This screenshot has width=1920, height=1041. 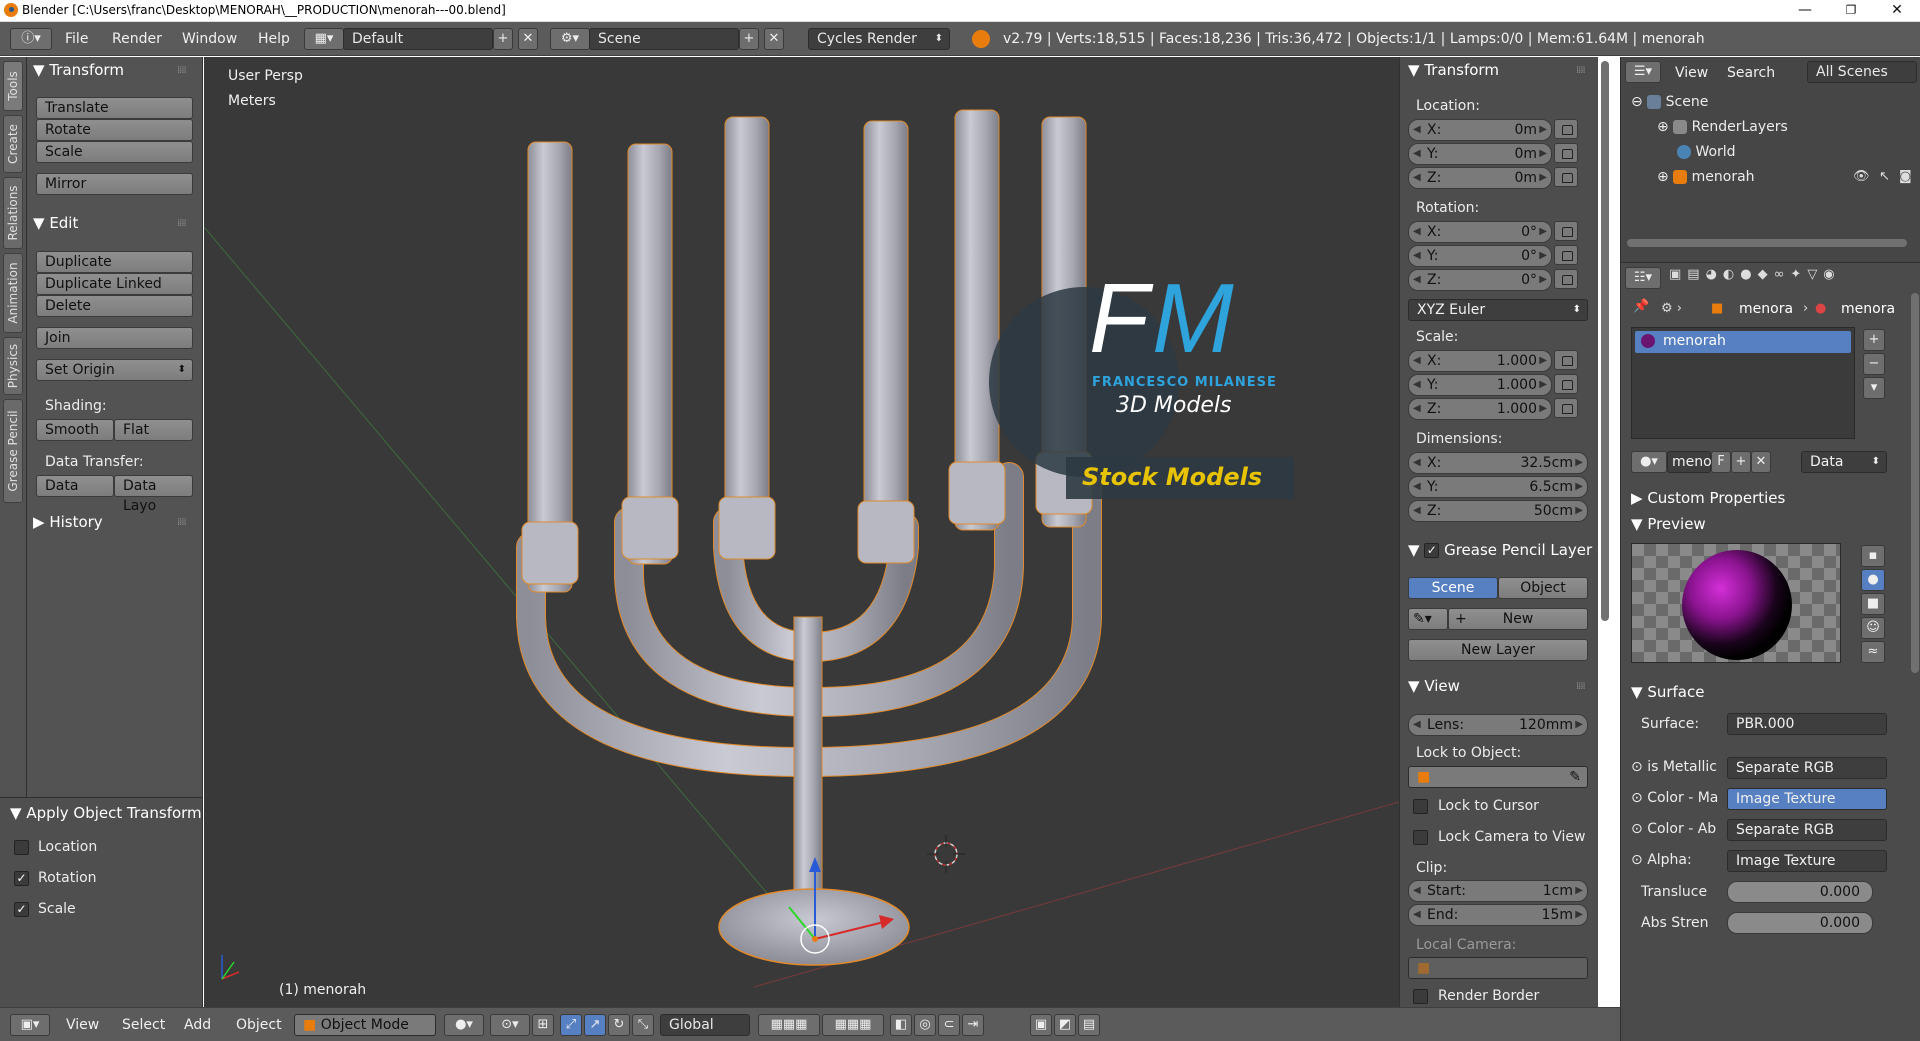 What do you see at coordinates (76, 39) in the screenshot?
I see `menu-file: File` at bounding box center [76, 39].